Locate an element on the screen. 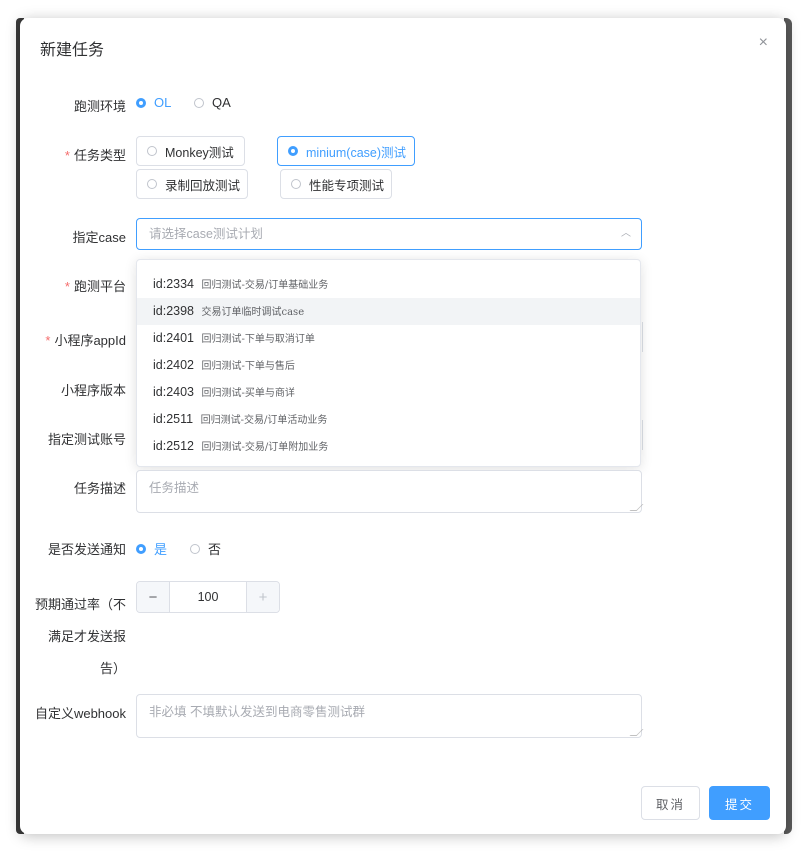 The image size is (806, 854). close-icon: × is located at coordinates (763, 43).